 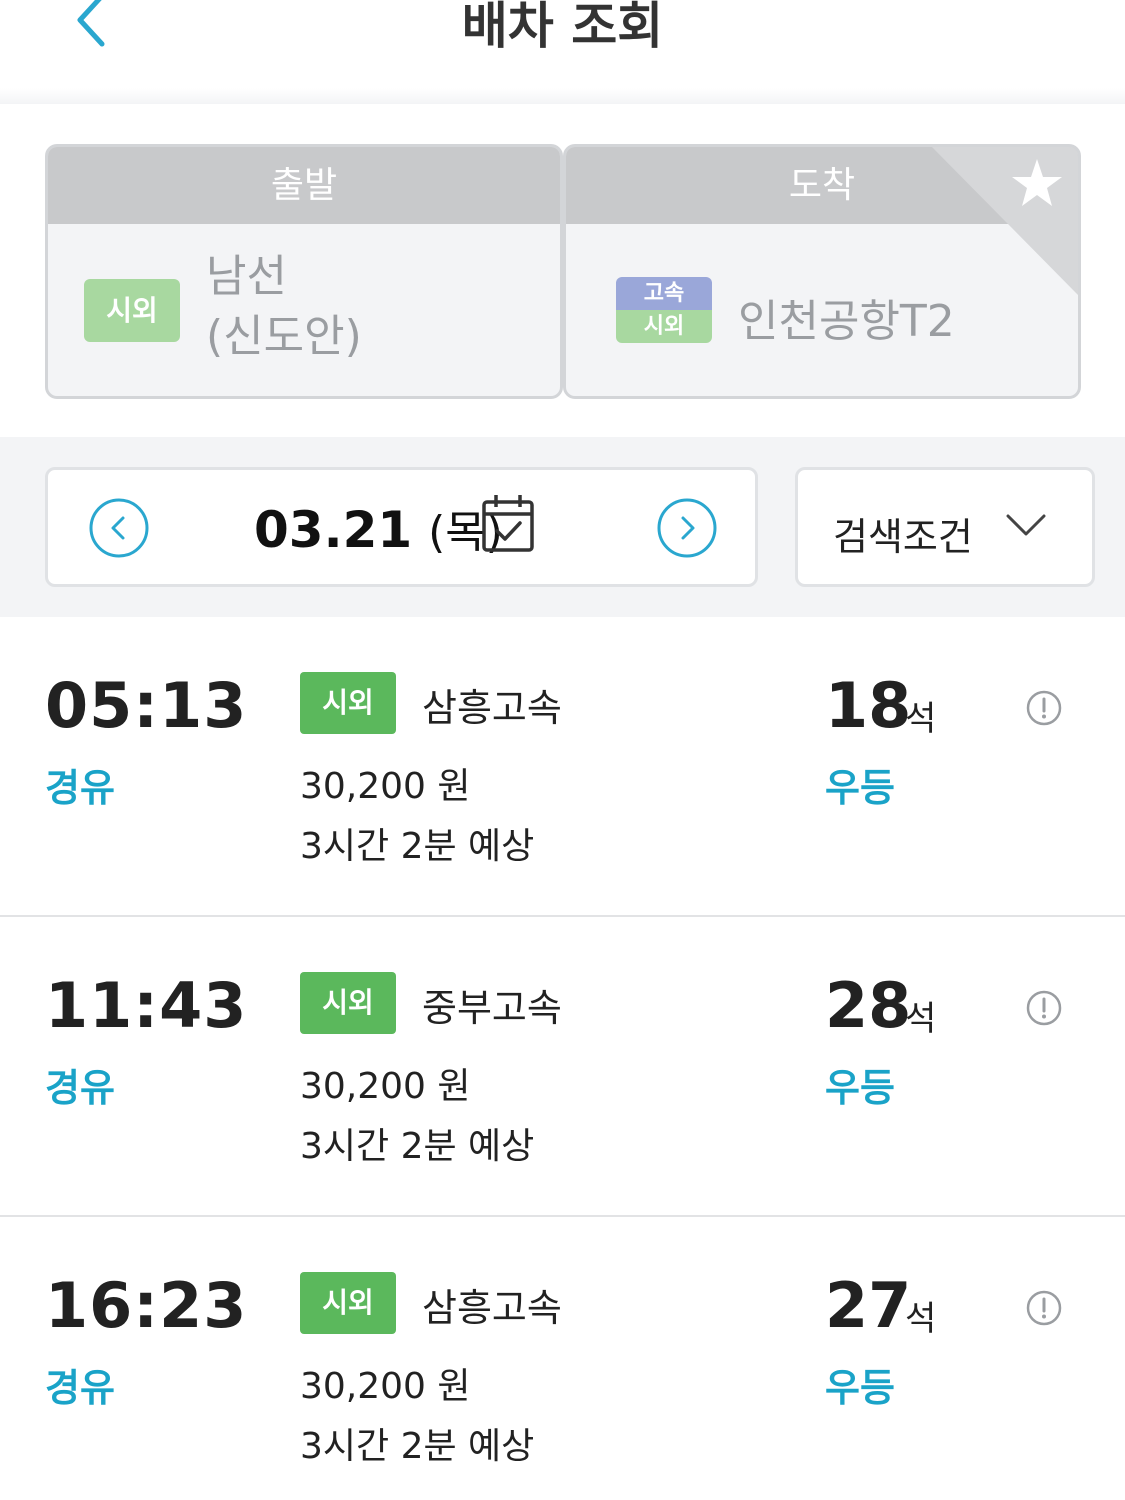 I want to click on arrival-terminal-name: 인천공항T2, so click(x=846, y=321).